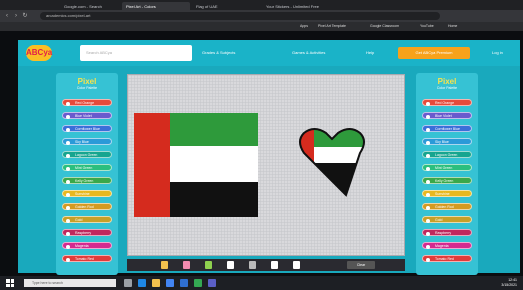 The width and height of the screenshot is (523, 290). What do you see at coordinates (128, 283) in the screenshot?
I see `task-view-icon` at bounding box center [128, 283].